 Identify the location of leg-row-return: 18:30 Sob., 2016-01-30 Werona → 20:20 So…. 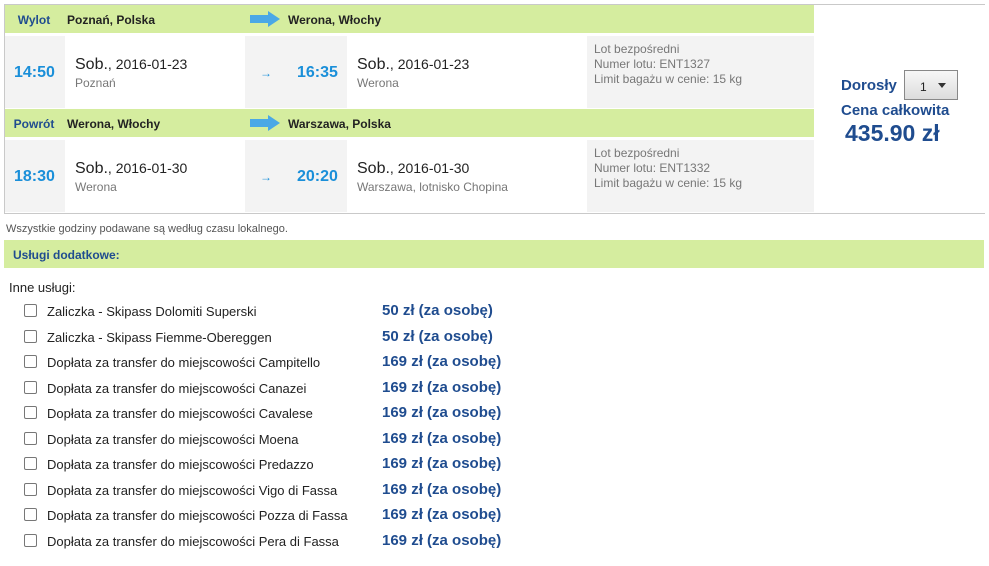
(409, 176).